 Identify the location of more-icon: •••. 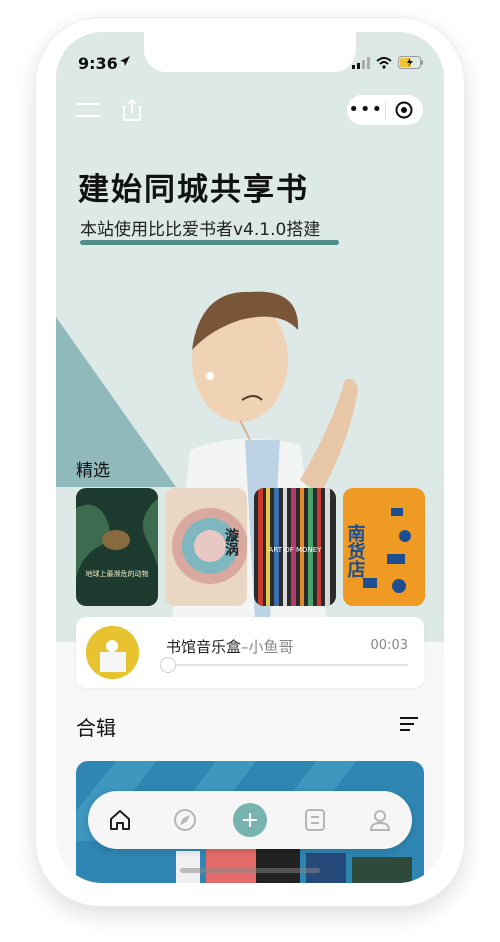
(366, 110).